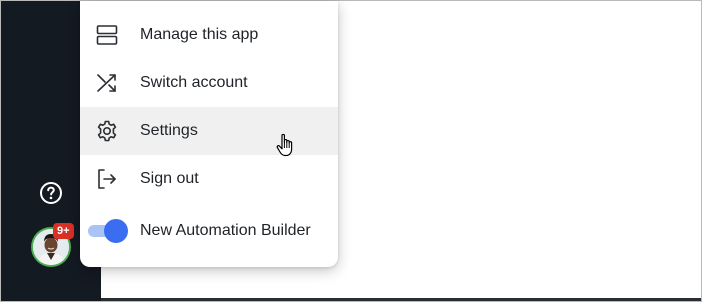 The height and width of the screenshot is (302, 702). Describe the element at coordinates (169, 130) in the screenshot. I see `menu-item-label: Settings` at that location.